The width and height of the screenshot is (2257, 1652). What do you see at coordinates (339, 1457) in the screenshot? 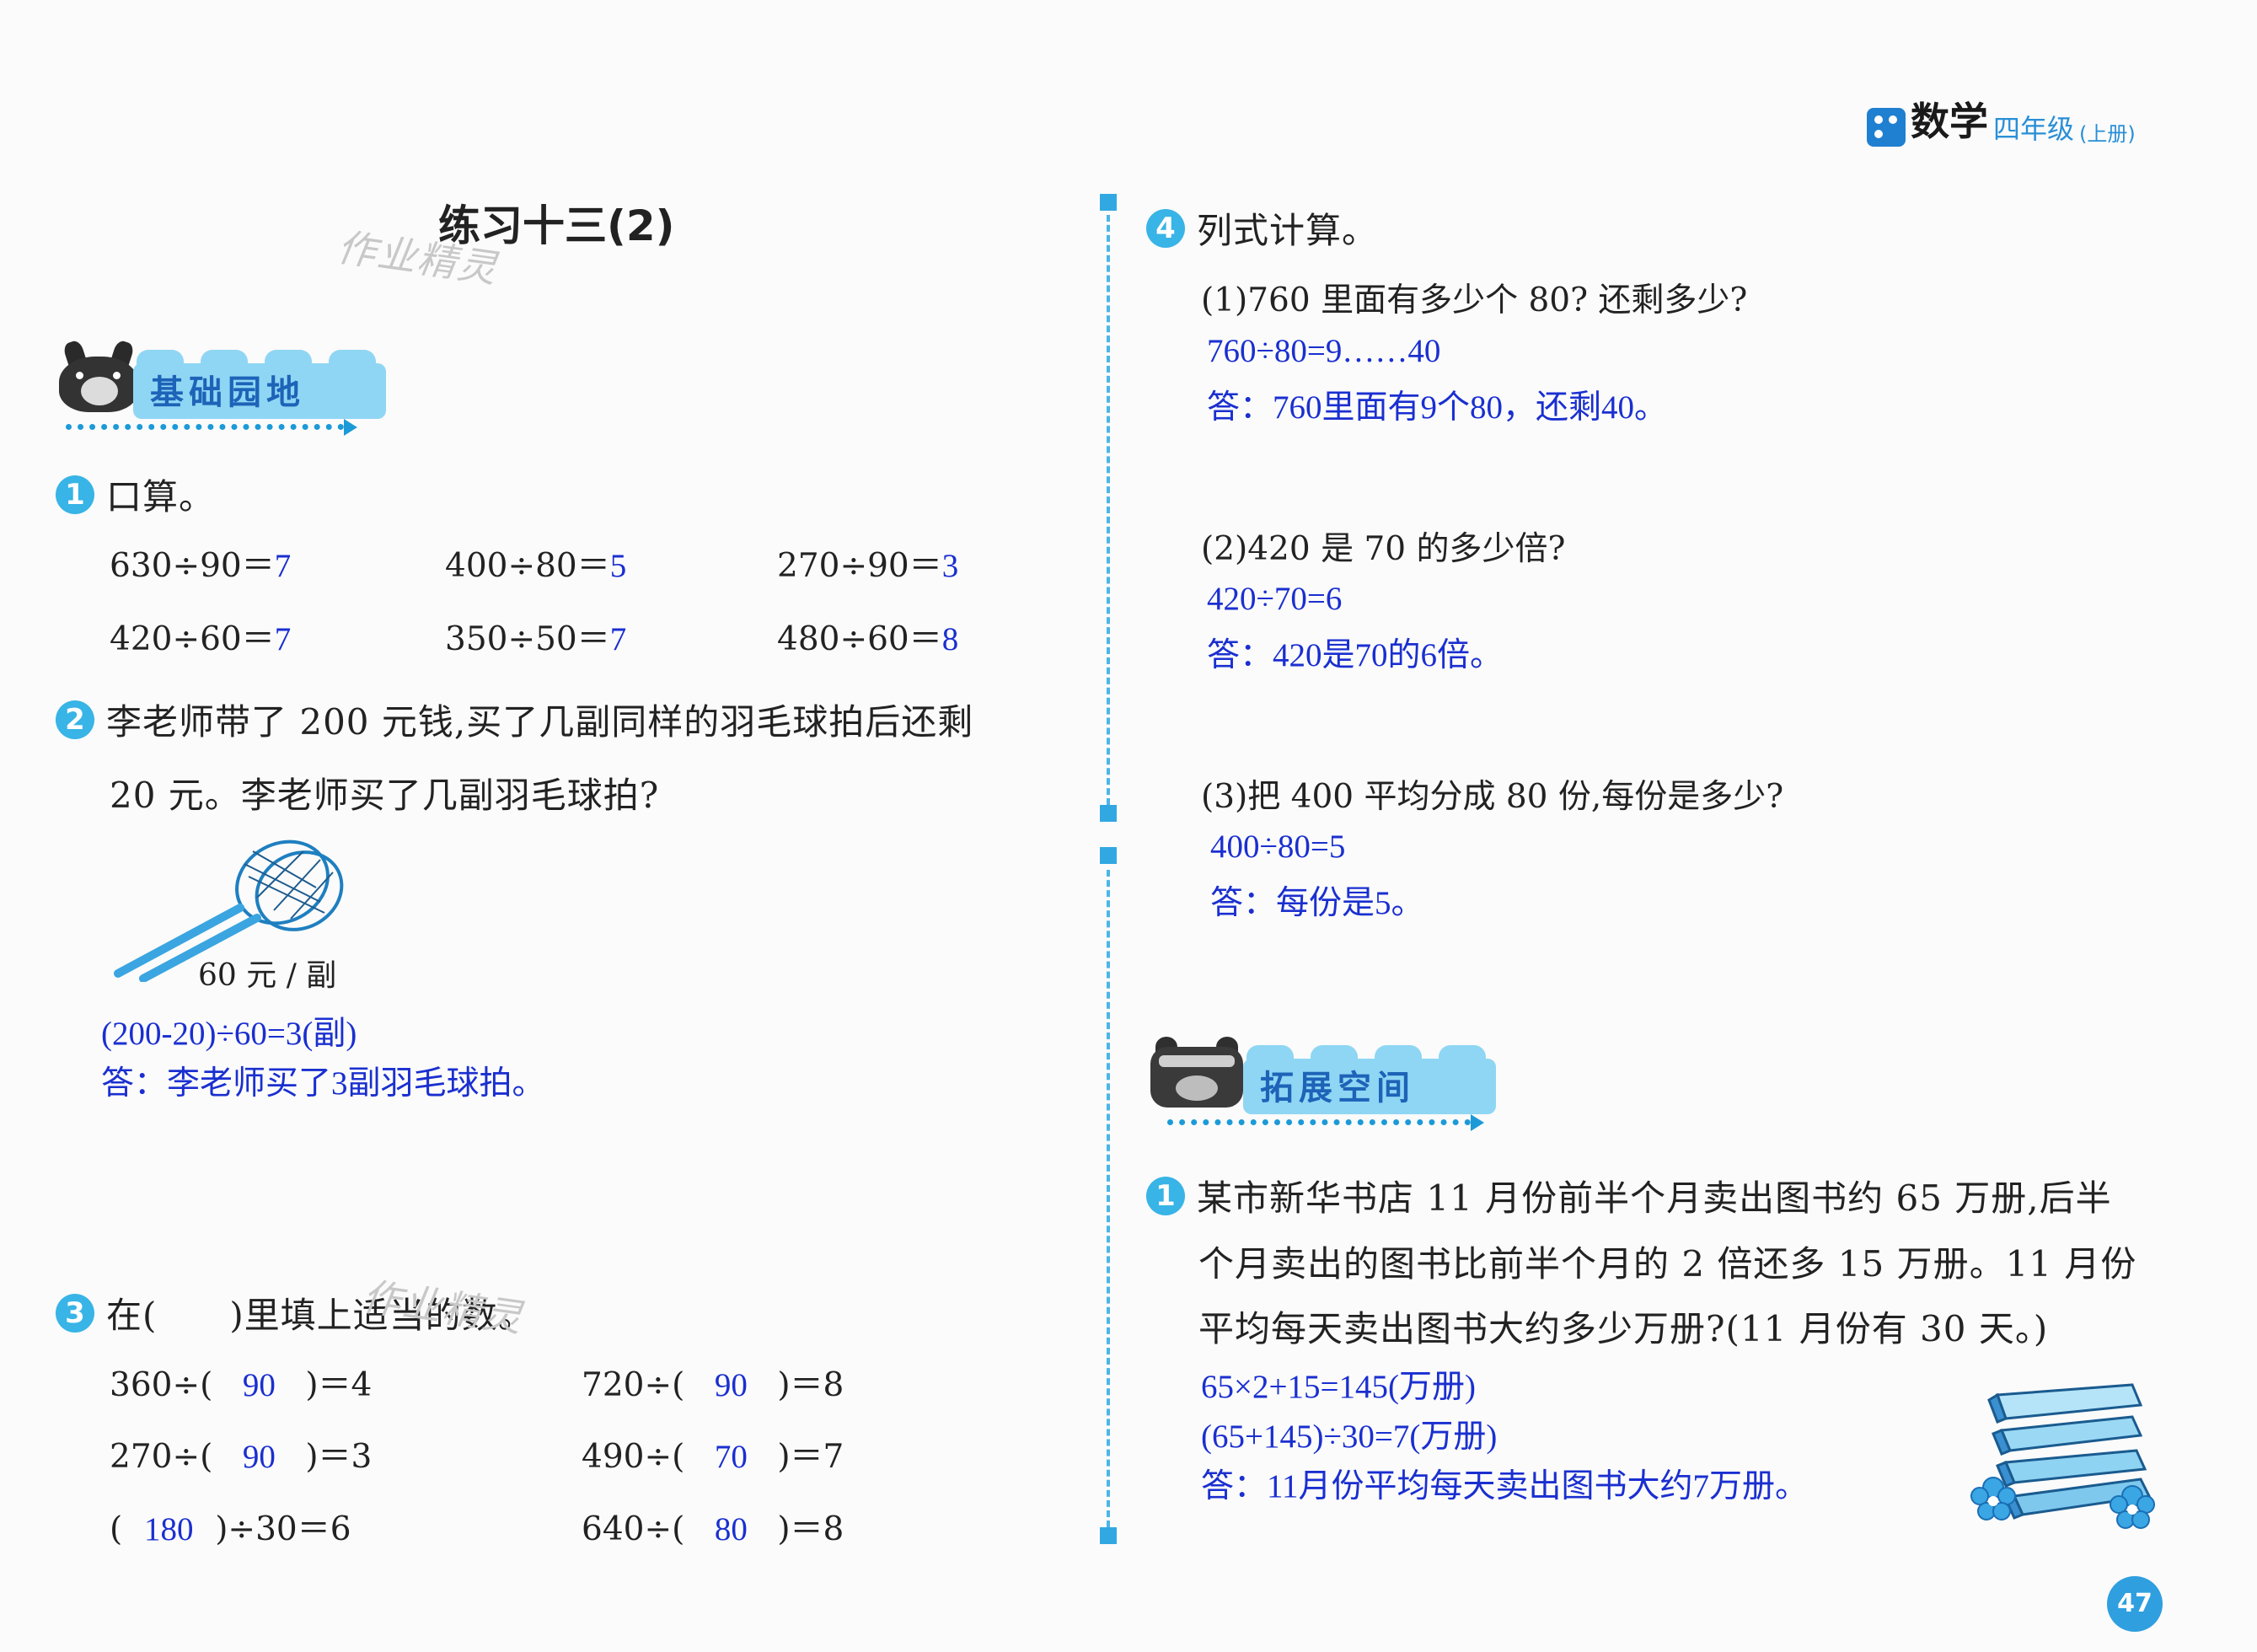
I see `q3-post: )＝3` at bounding box center [339, 1457].